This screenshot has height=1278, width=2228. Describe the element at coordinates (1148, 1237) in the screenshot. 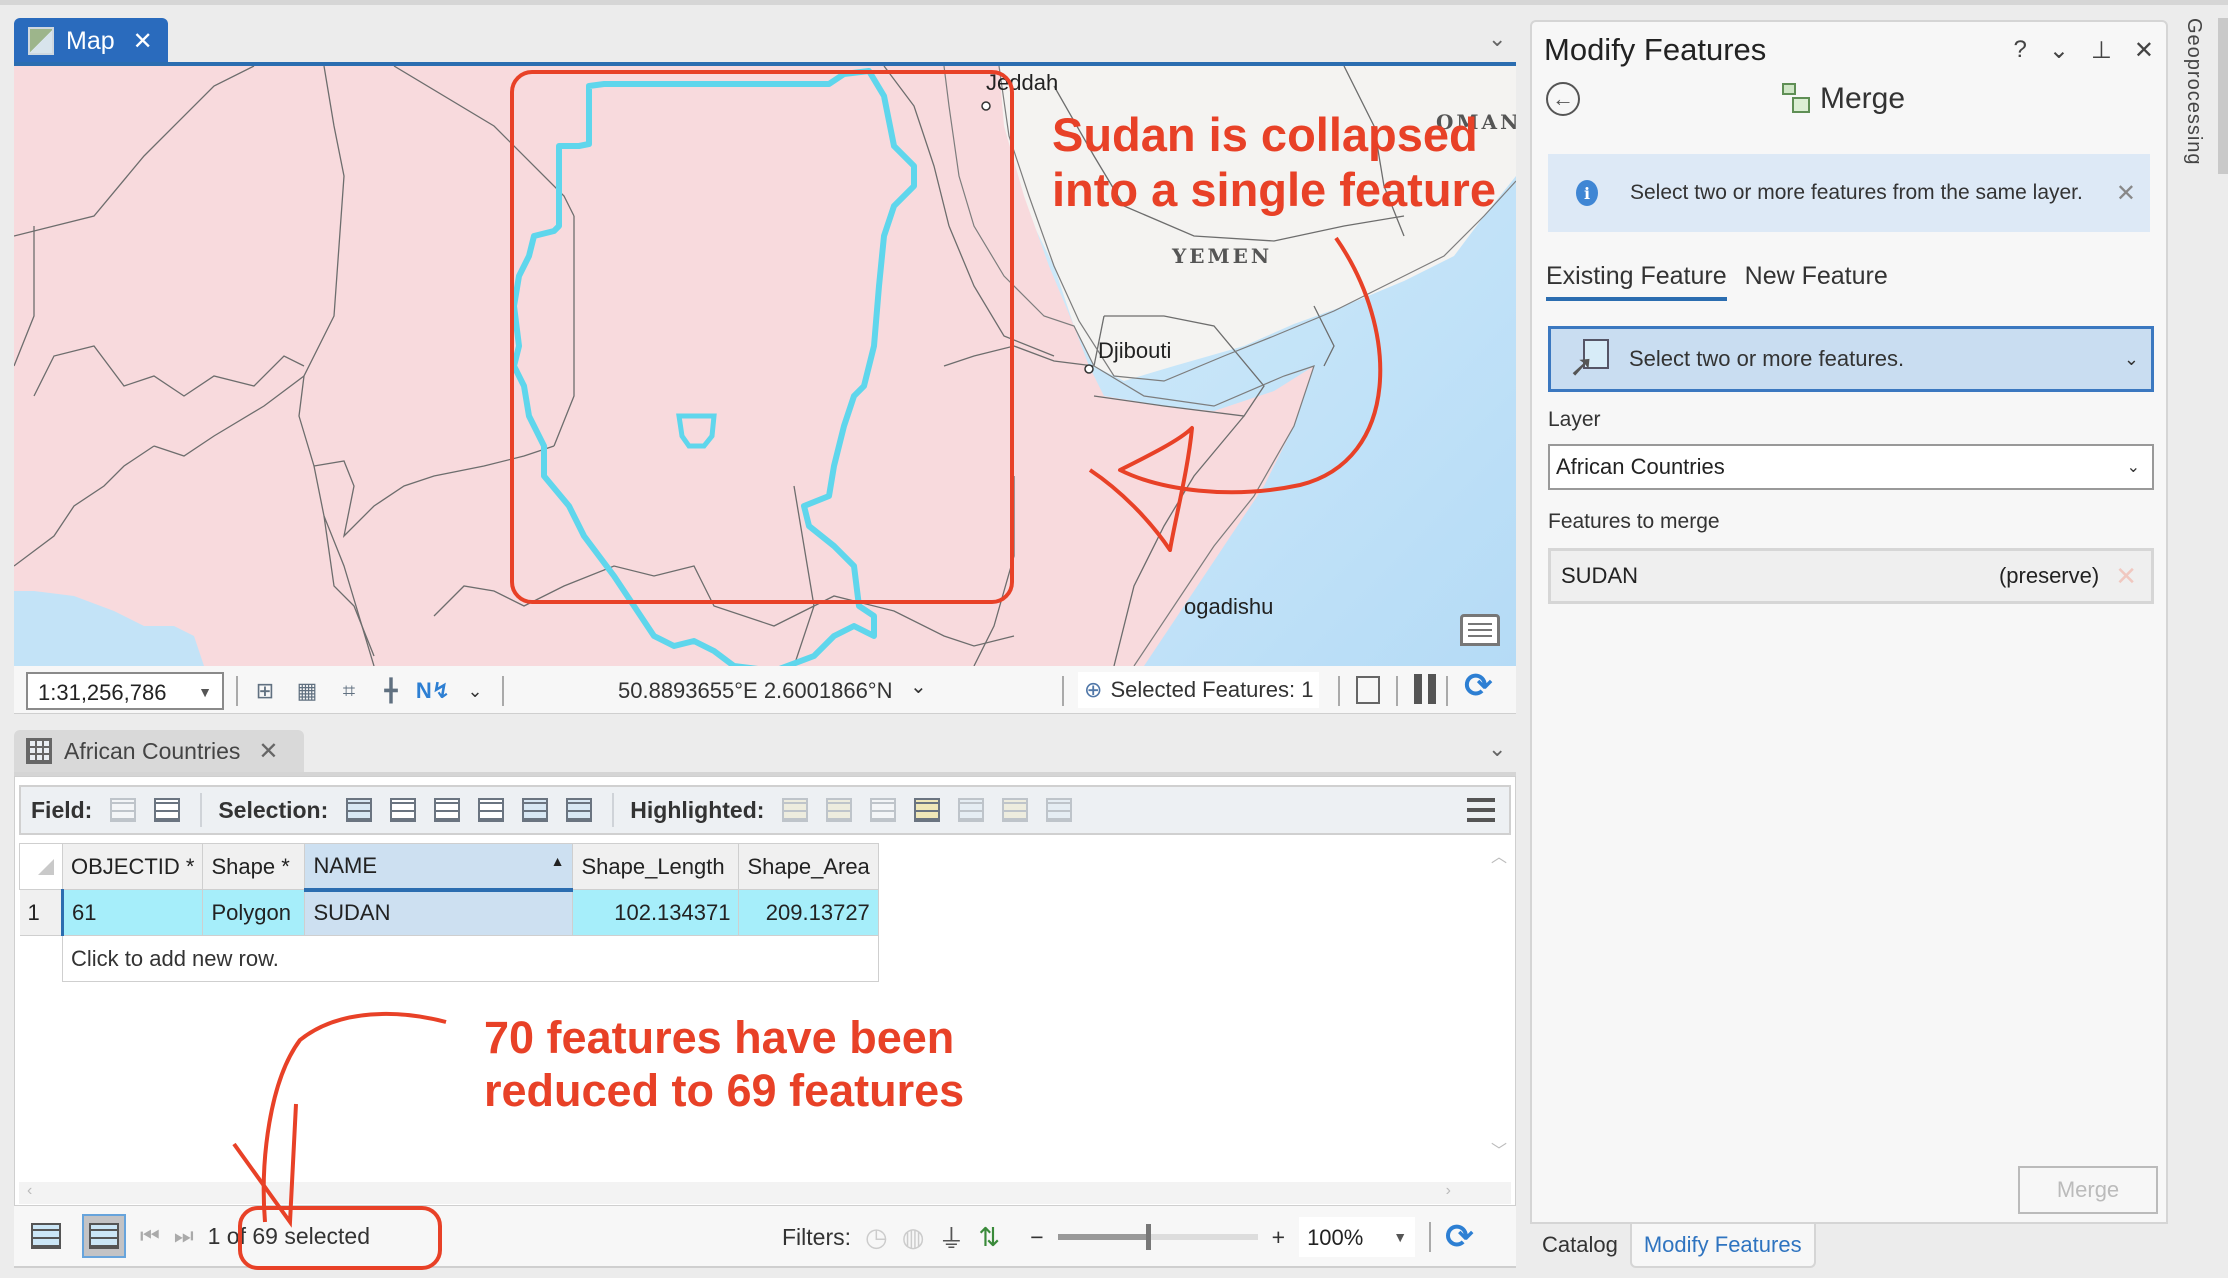

I see `slider-thumb` at that location.